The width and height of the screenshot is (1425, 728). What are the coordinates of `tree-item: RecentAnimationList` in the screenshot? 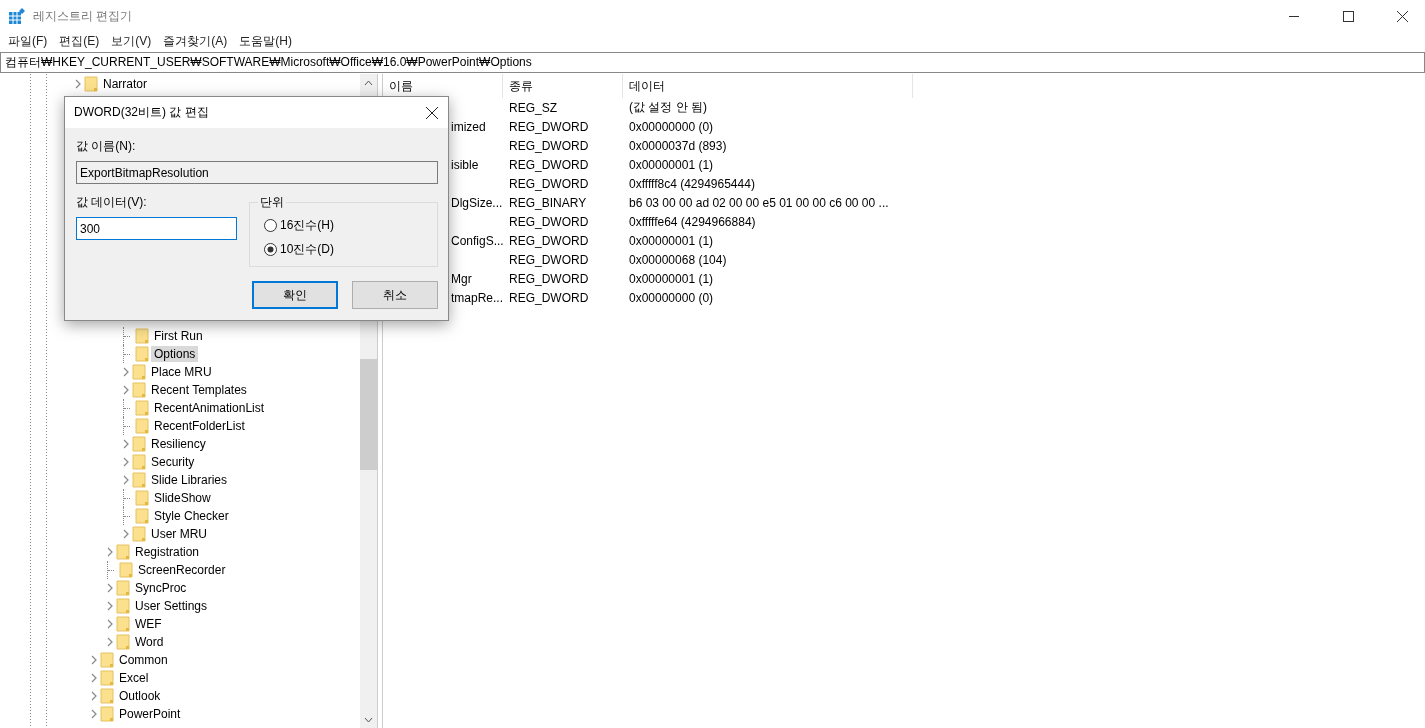 It's located at (209, 408).